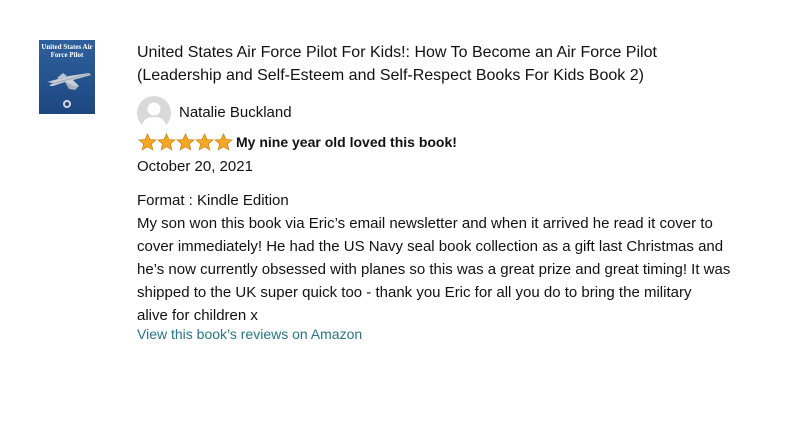 This screenshot has width=800, height=448. What do you see at coordinates (249, 334) in the screenshot?
I see `view-reviews-link: View this book’s reviews on Amazon` at bounding box center [249, 334].